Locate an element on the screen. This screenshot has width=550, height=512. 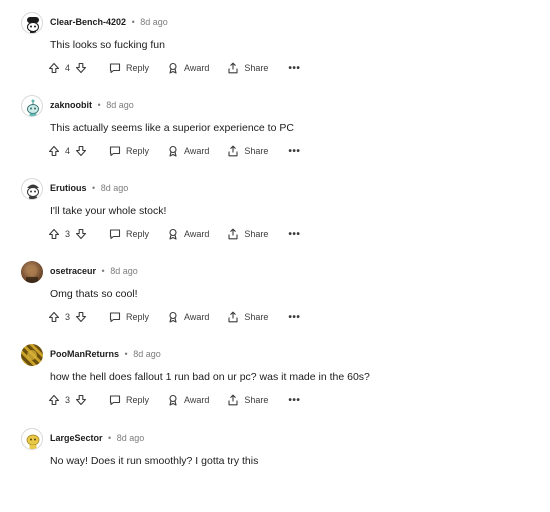
comment-meta: zaknoobit • 8d ago is located at coordinates (92, 105).